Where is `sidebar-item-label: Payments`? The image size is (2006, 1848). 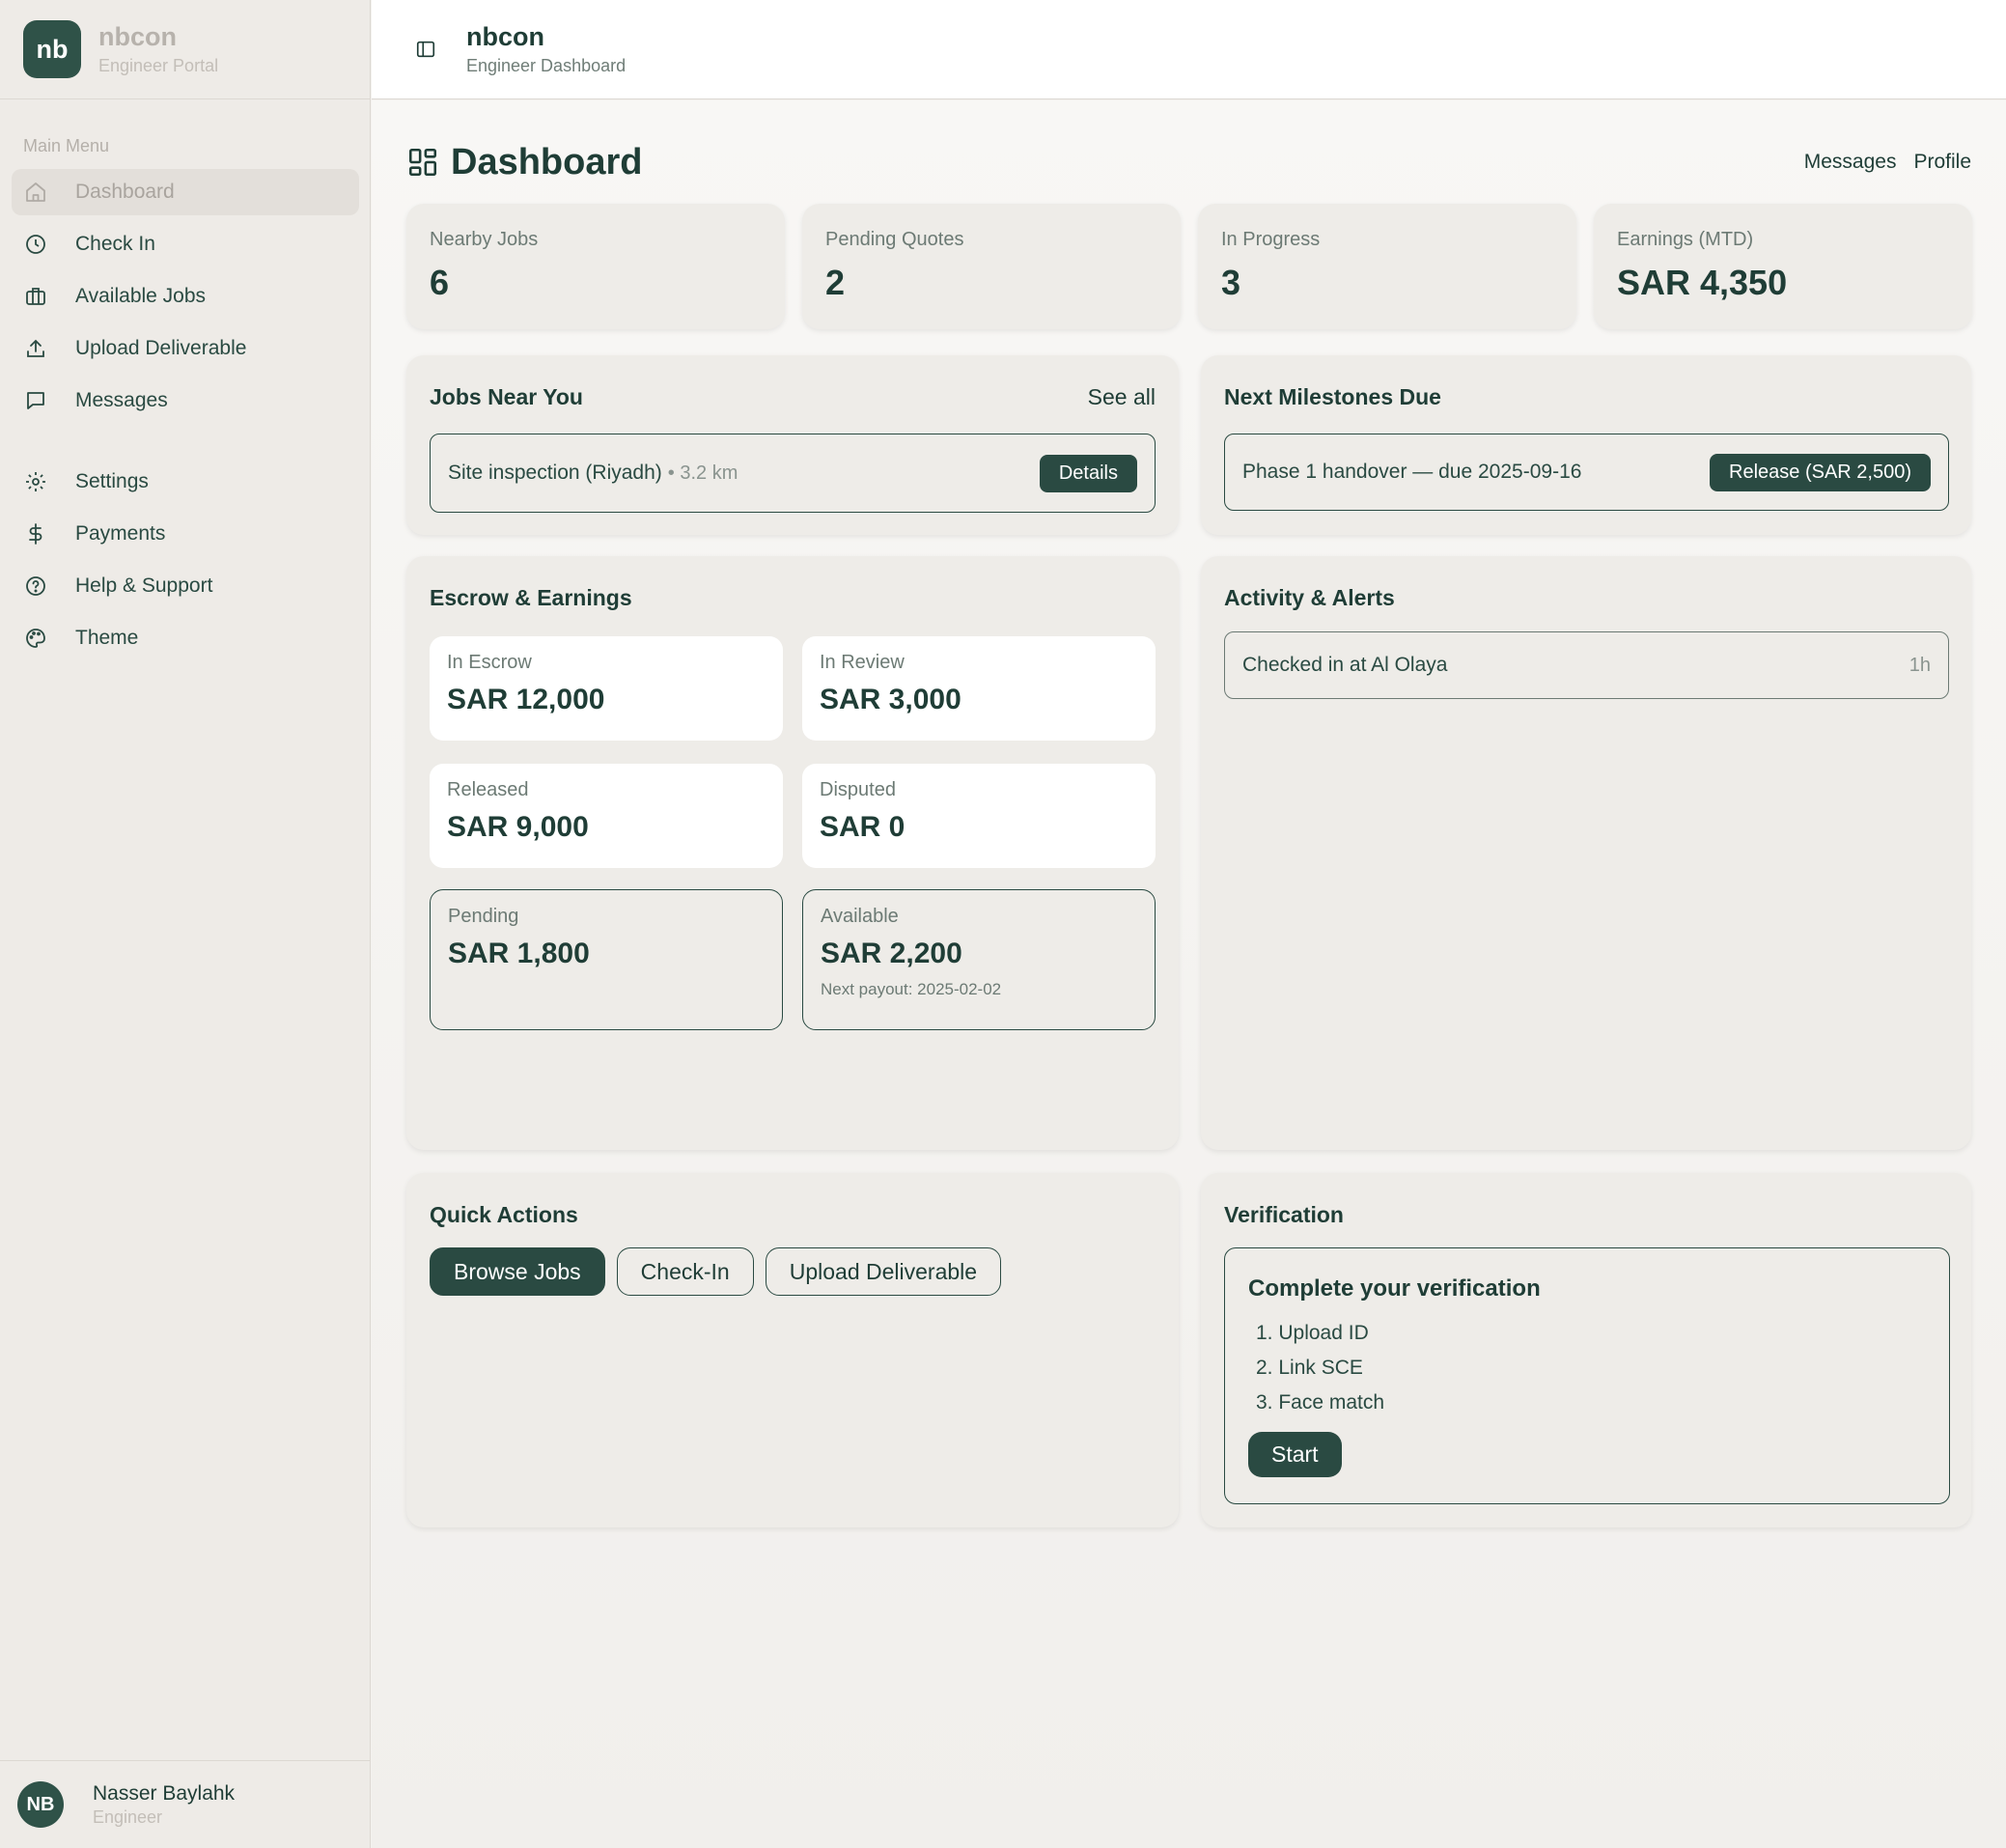
sidebar-item-label: Payments is located at coordinates (120, 533).